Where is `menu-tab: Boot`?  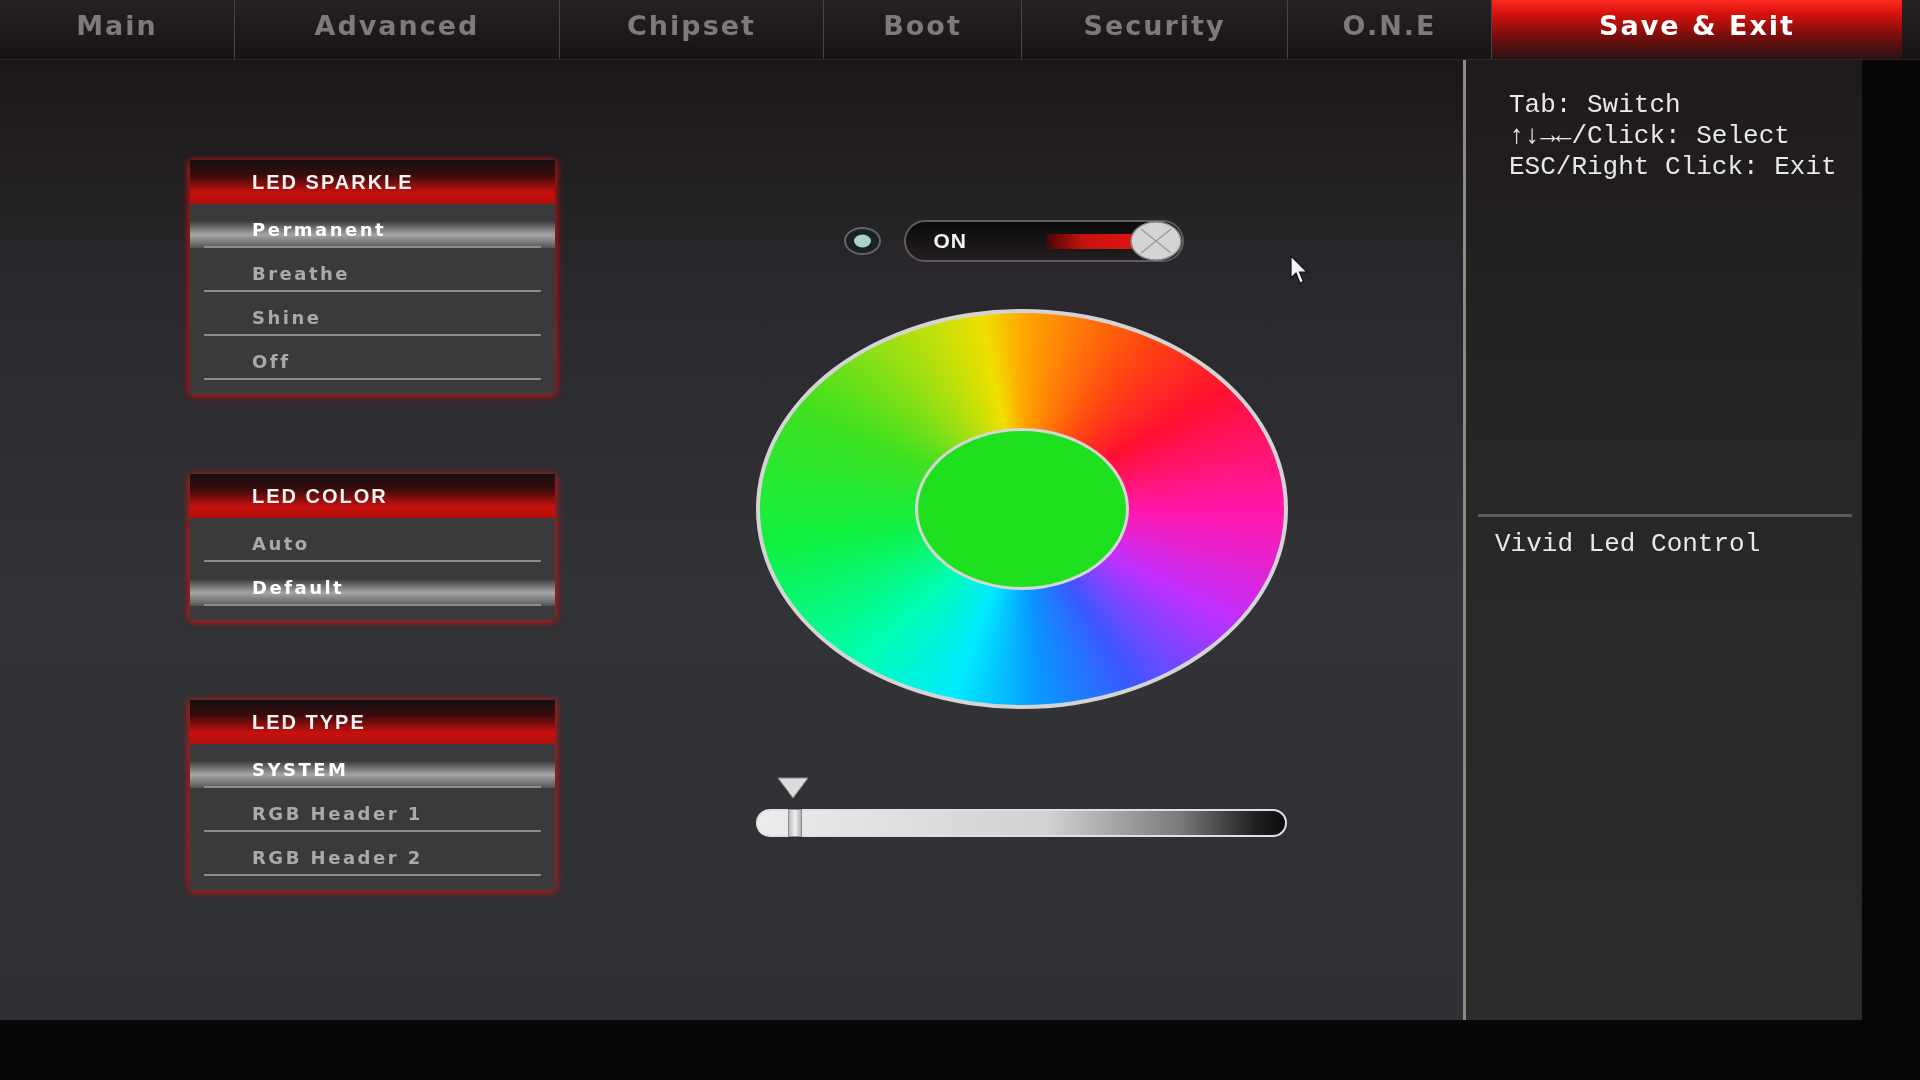
menu-tab: Boot is located at coordinates (923, 29).